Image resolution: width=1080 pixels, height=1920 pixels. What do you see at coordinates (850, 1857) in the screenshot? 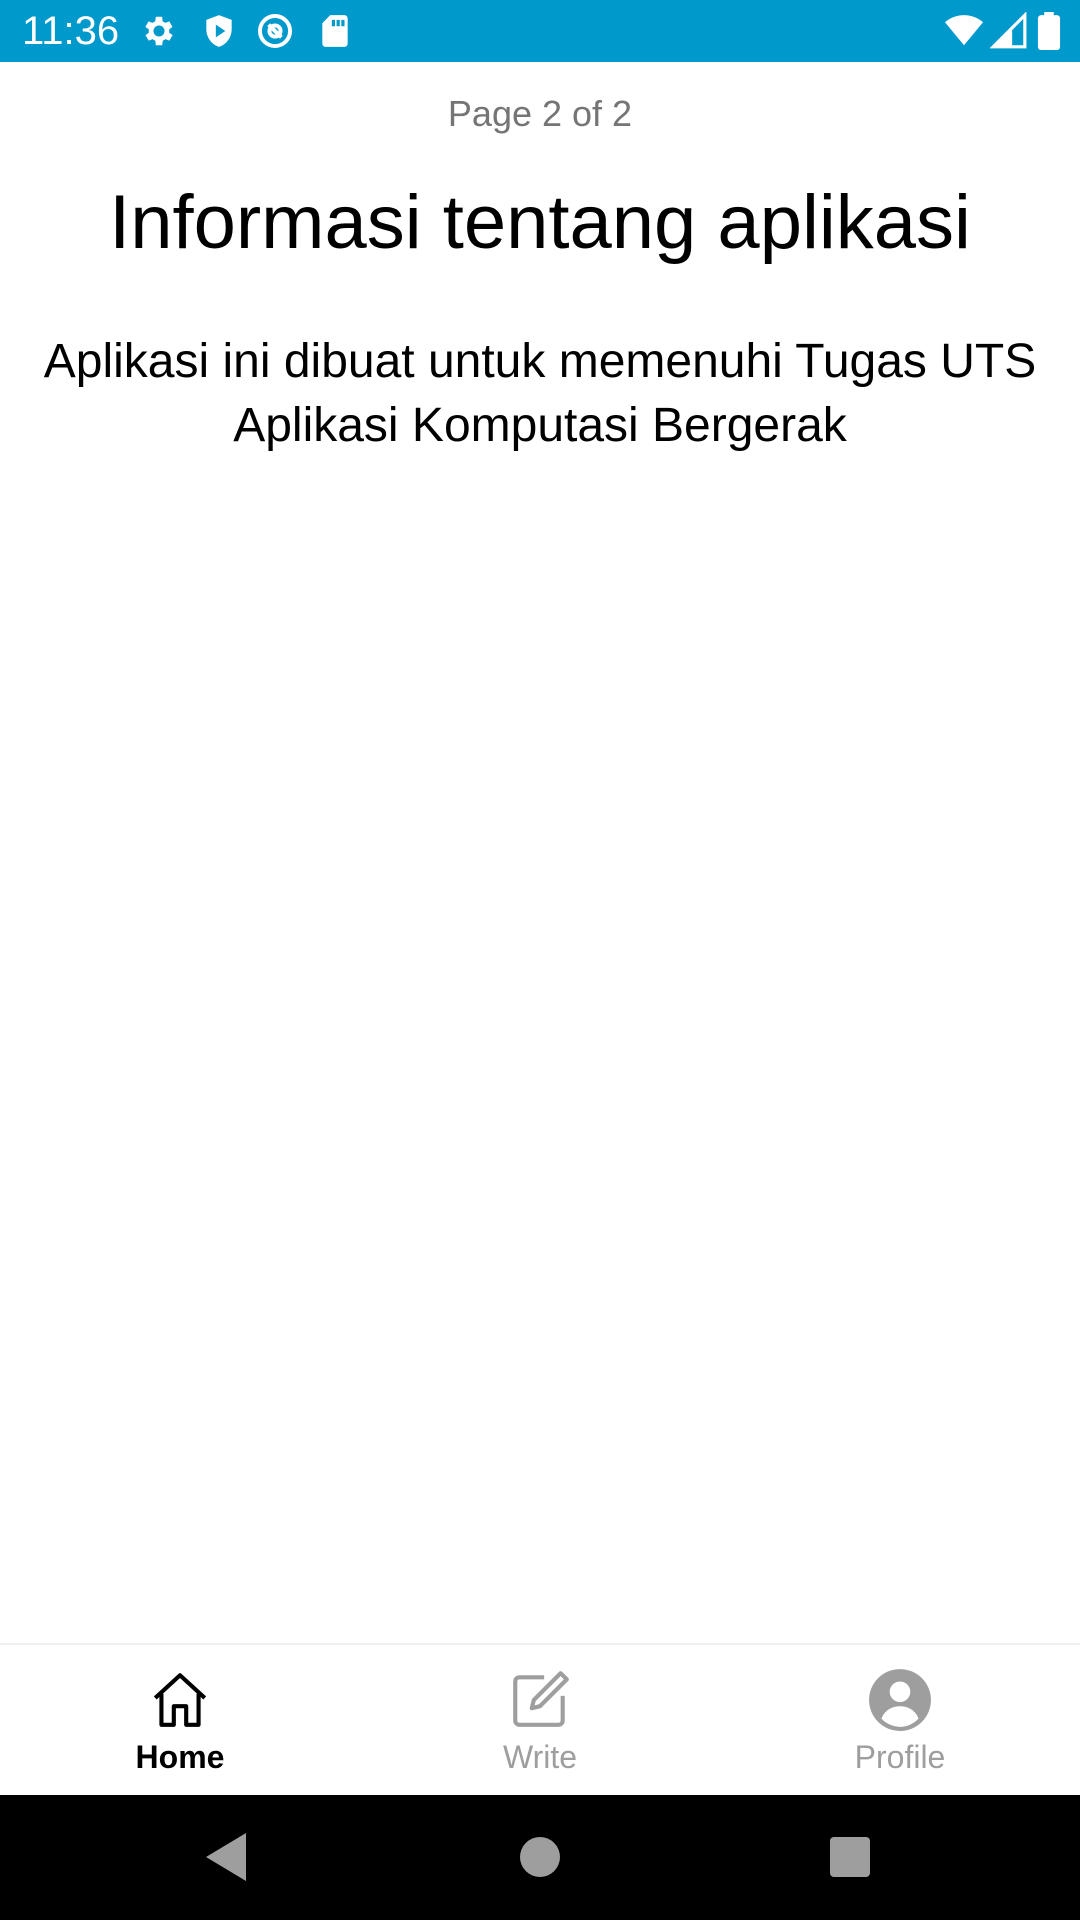
I see `recents-icon` at bounding box center [850, 1857].